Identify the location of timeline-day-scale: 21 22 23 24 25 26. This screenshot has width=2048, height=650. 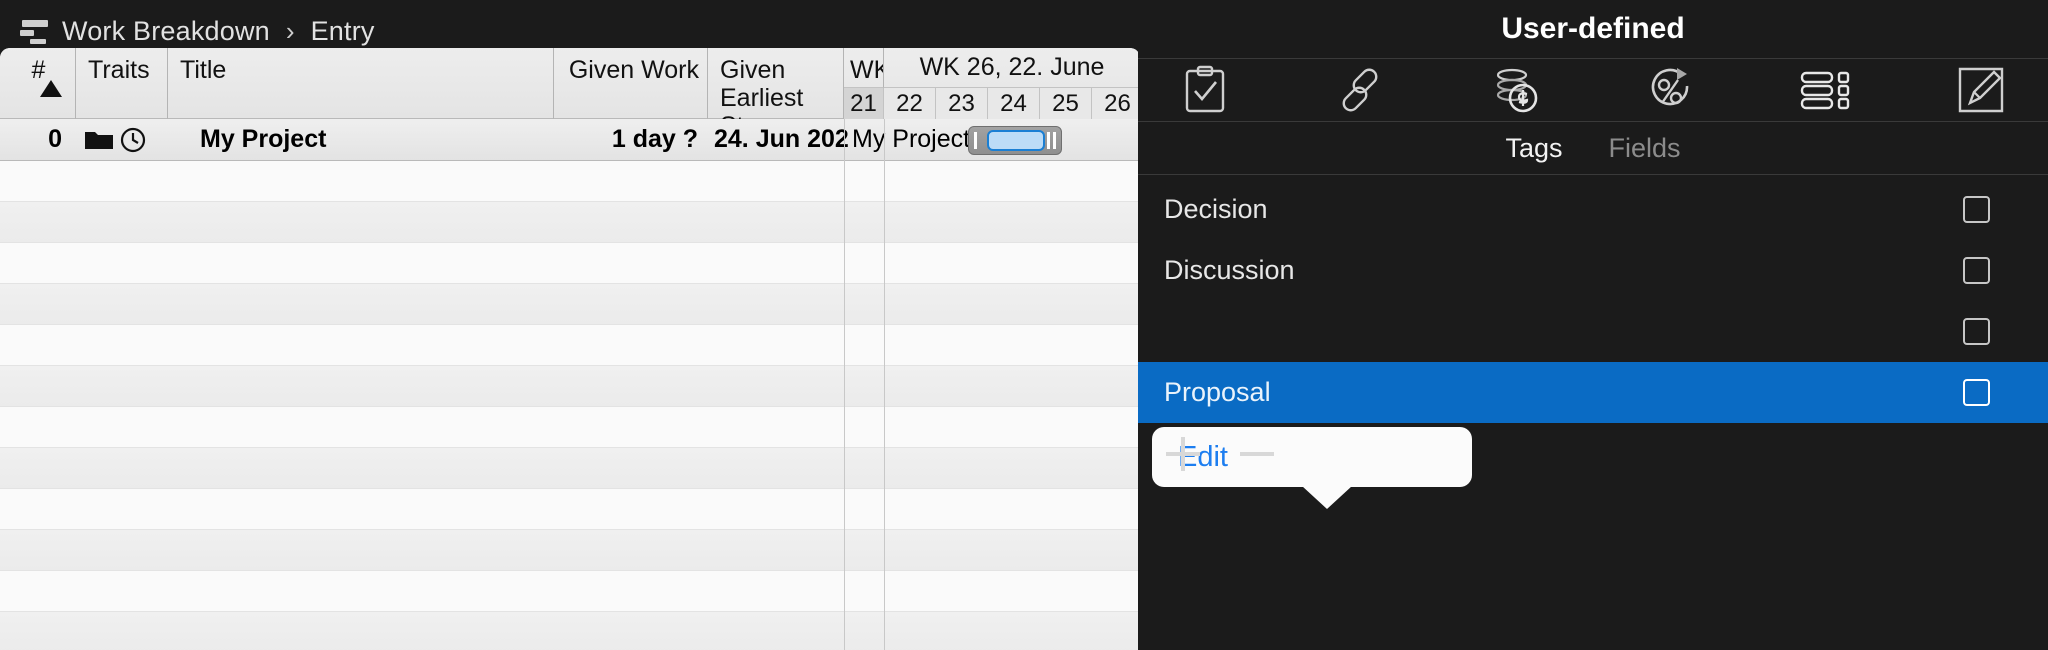
(992, 103).